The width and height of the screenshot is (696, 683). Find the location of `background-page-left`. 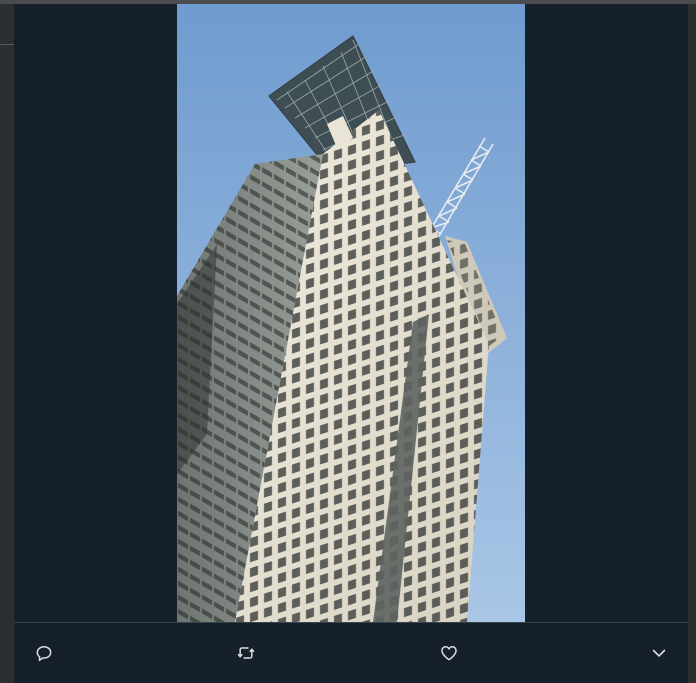

background-page-left is located at coordinates (7, 343).